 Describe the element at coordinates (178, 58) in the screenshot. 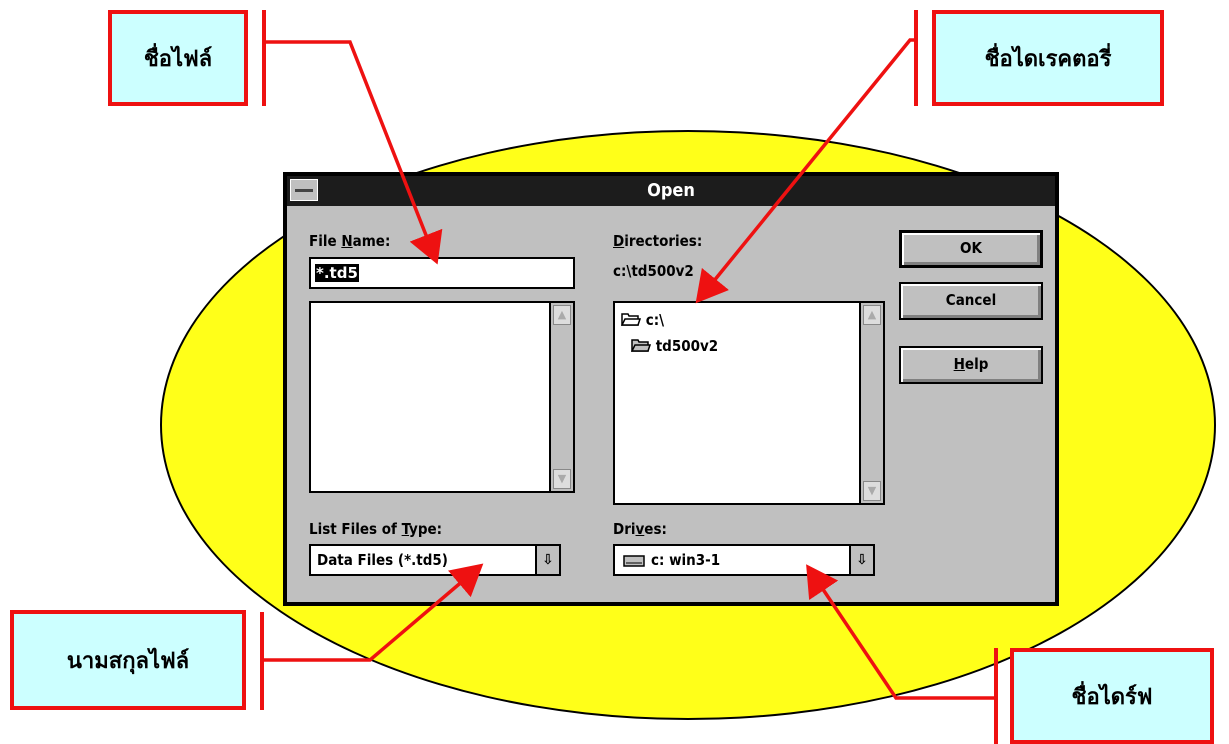

I see `callout-file-name: ชื่อไฟล์` at that location.